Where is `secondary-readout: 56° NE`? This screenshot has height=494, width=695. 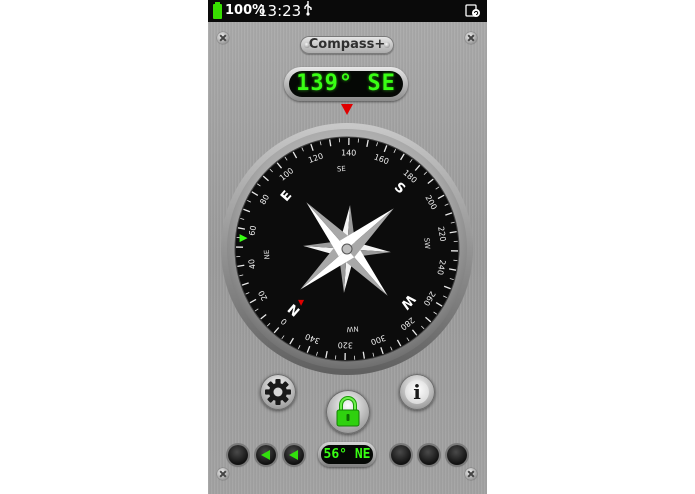
secondary-readout: 56° NE is located at coordinates (347, 454).